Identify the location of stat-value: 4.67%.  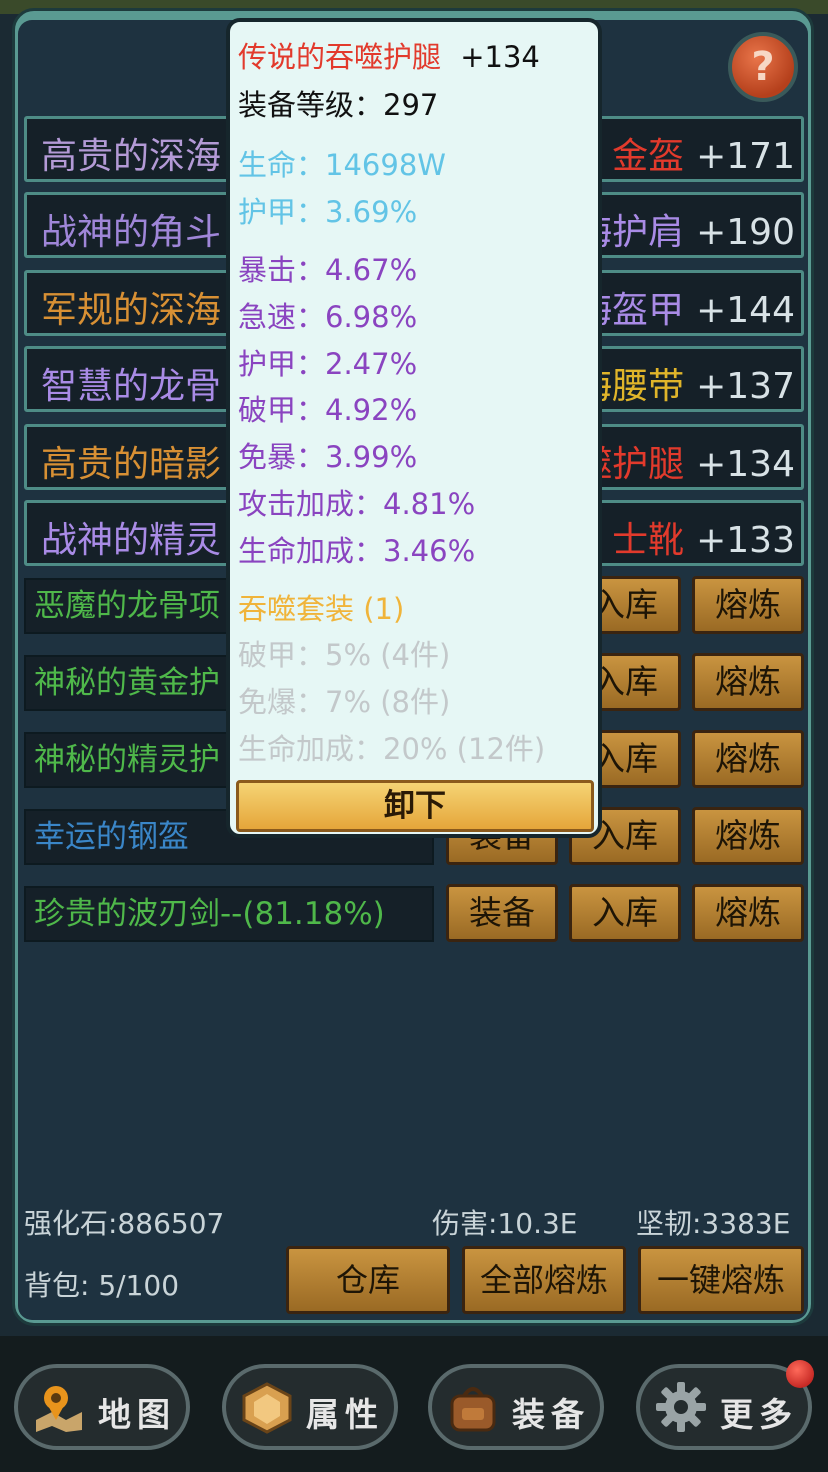
(371, 270).